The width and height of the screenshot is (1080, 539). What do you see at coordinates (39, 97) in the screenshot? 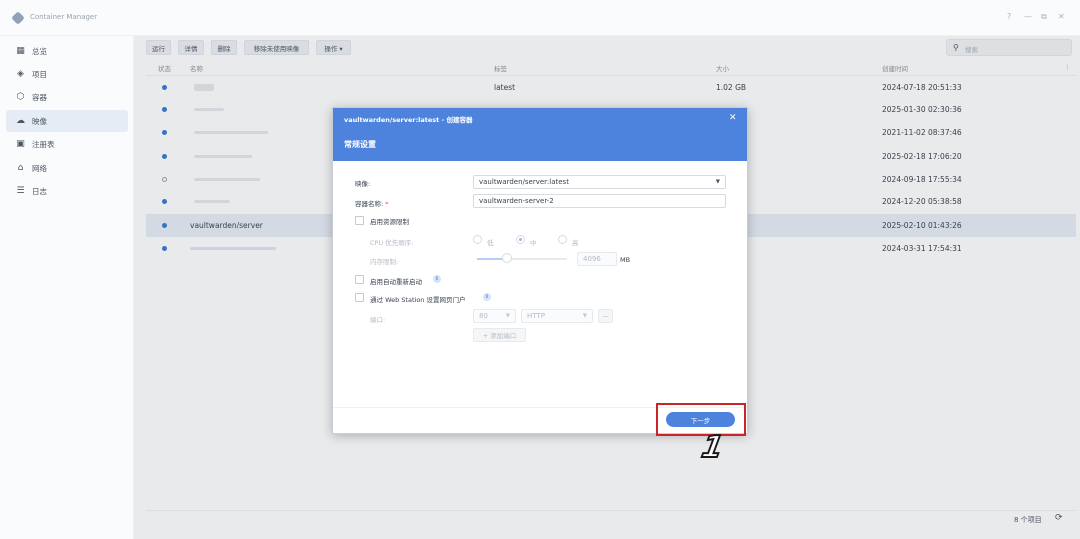
I see `sidebar-item-label: 容器` at bounding box center [39, 97].